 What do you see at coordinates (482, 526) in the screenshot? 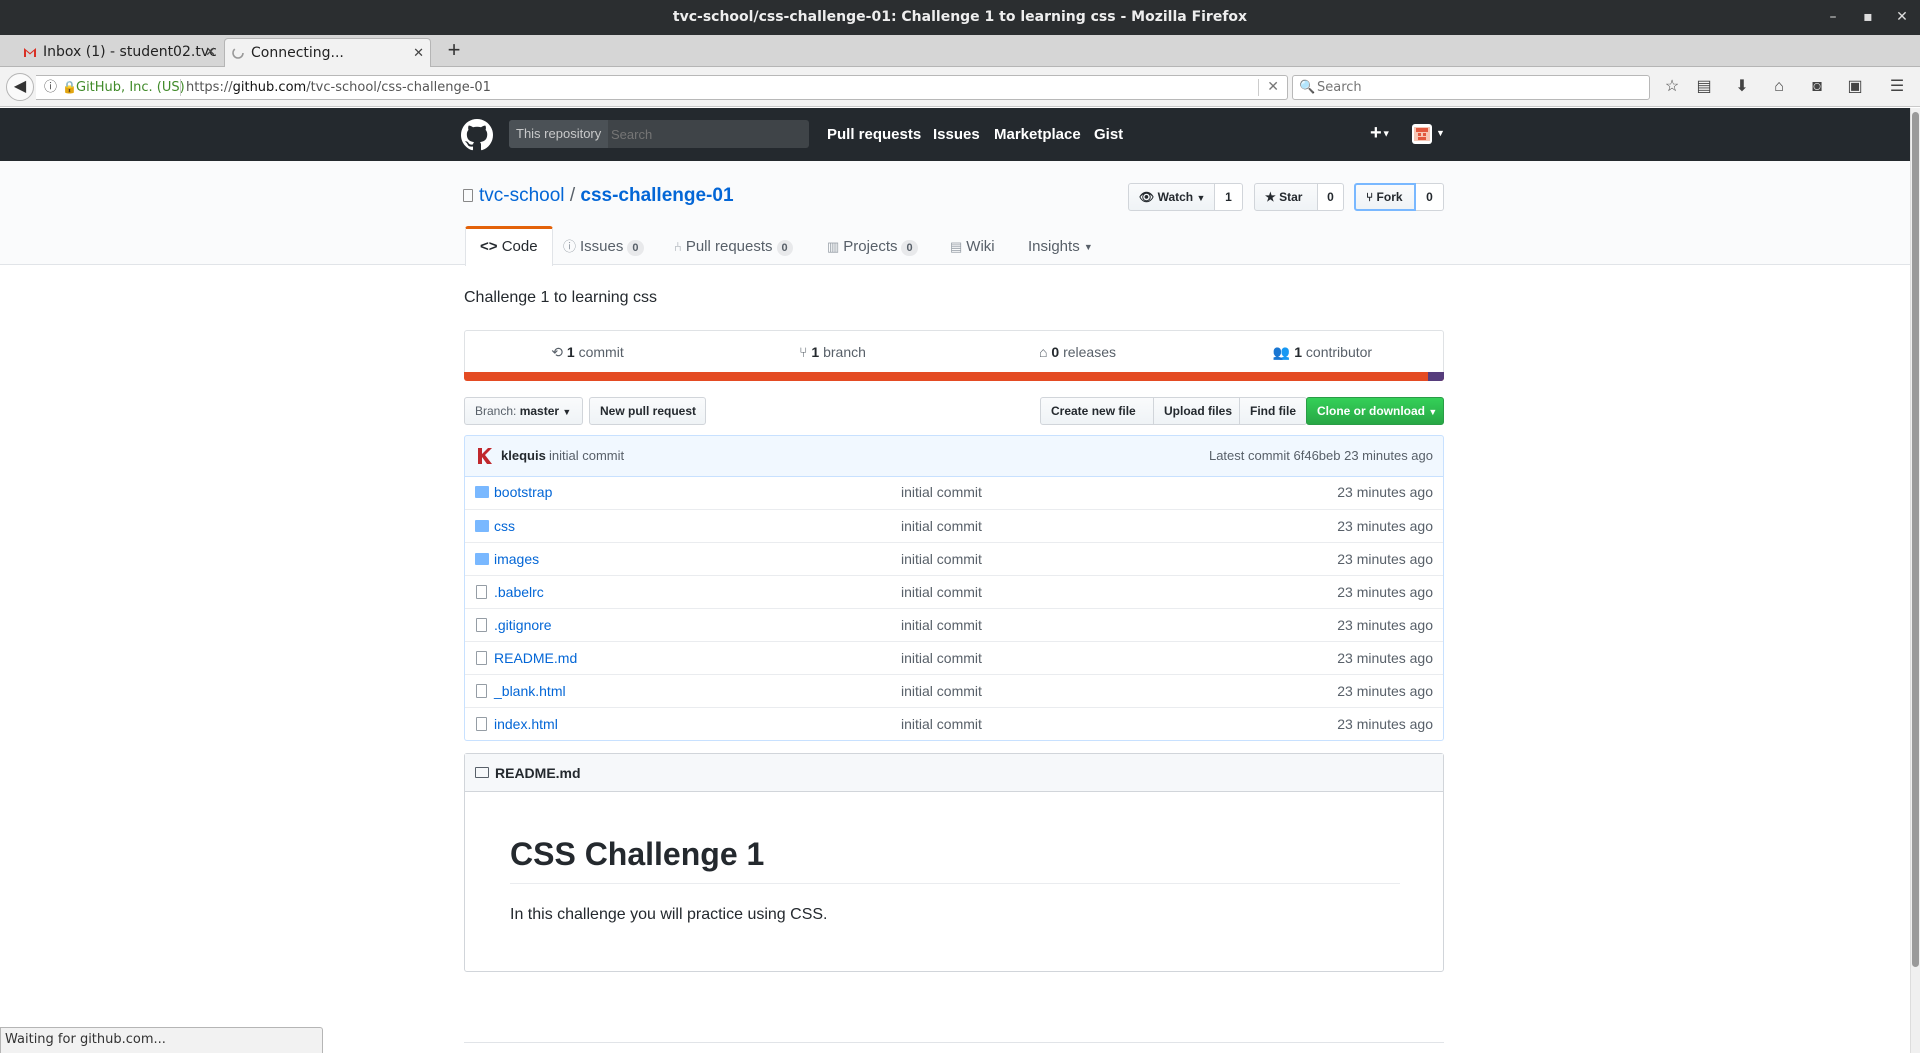
I see `folder-icon` at bounding box center [482, 526].